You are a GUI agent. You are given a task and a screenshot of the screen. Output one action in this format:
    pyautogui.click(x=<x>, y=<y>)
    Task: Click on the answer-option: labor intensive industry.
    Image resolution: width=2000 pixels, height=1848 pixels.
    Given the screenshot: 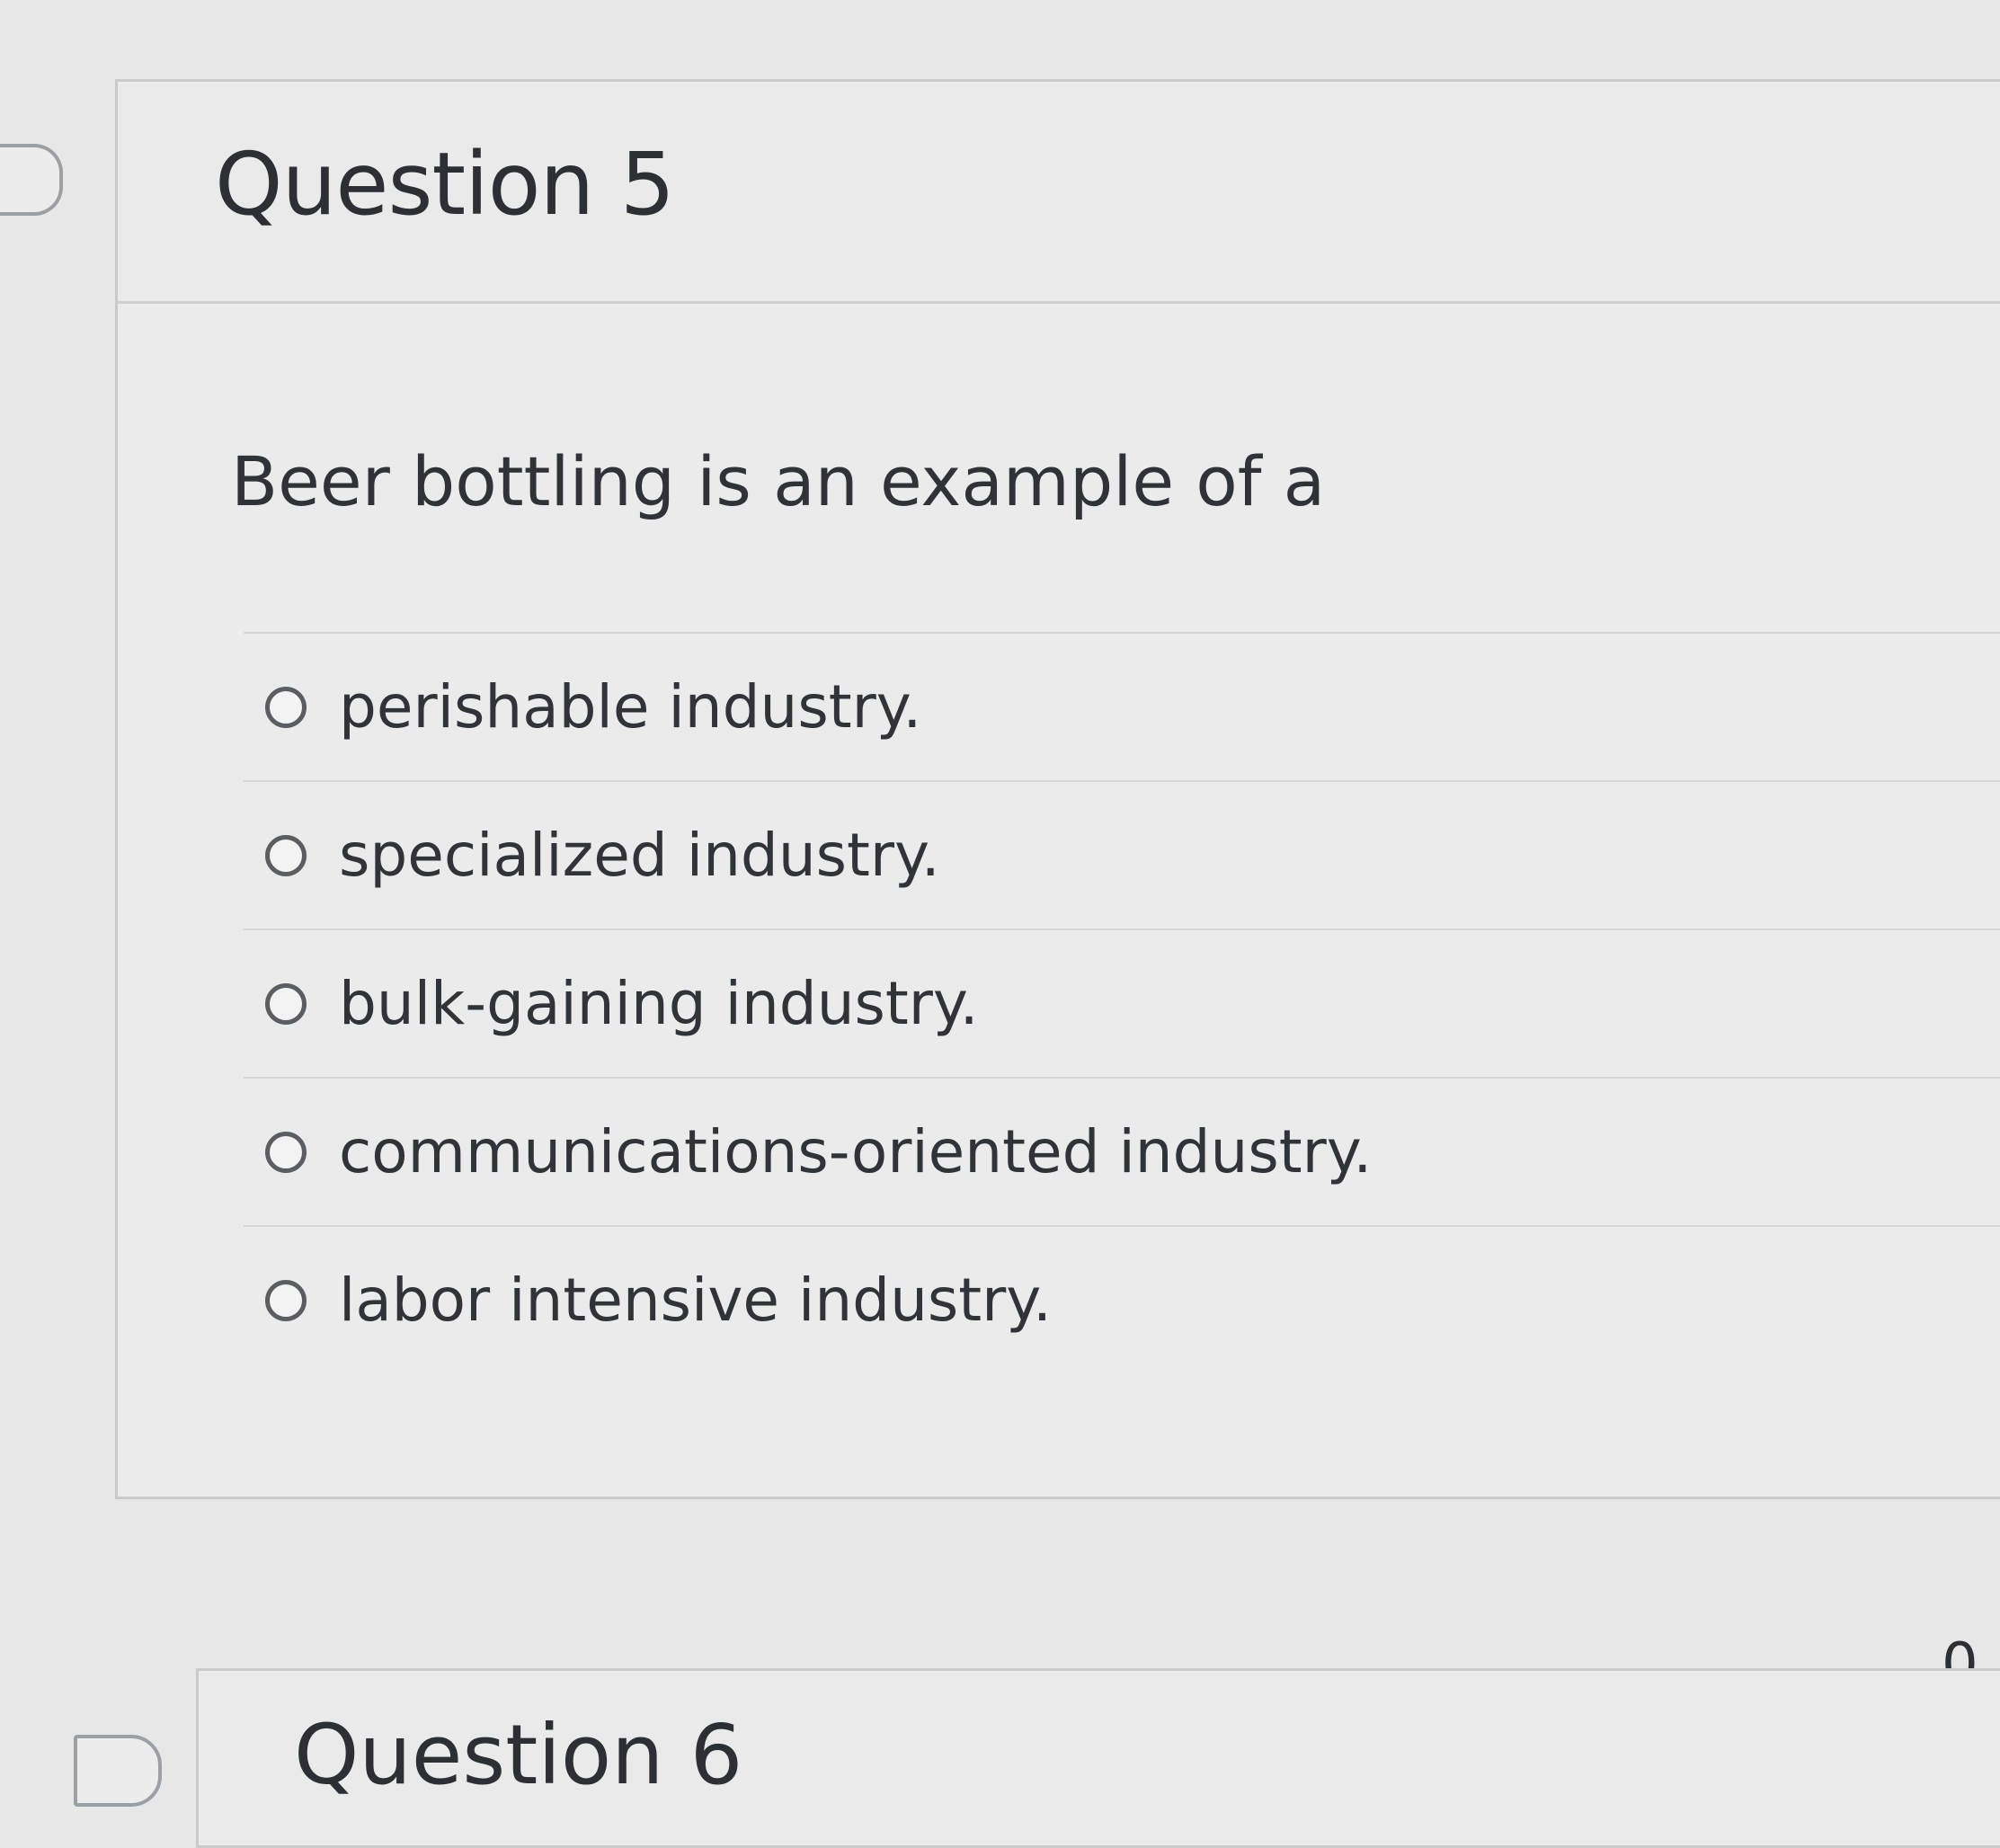 What is the action you would take?
    pyautogui.click(x=1122, y=1300)
    